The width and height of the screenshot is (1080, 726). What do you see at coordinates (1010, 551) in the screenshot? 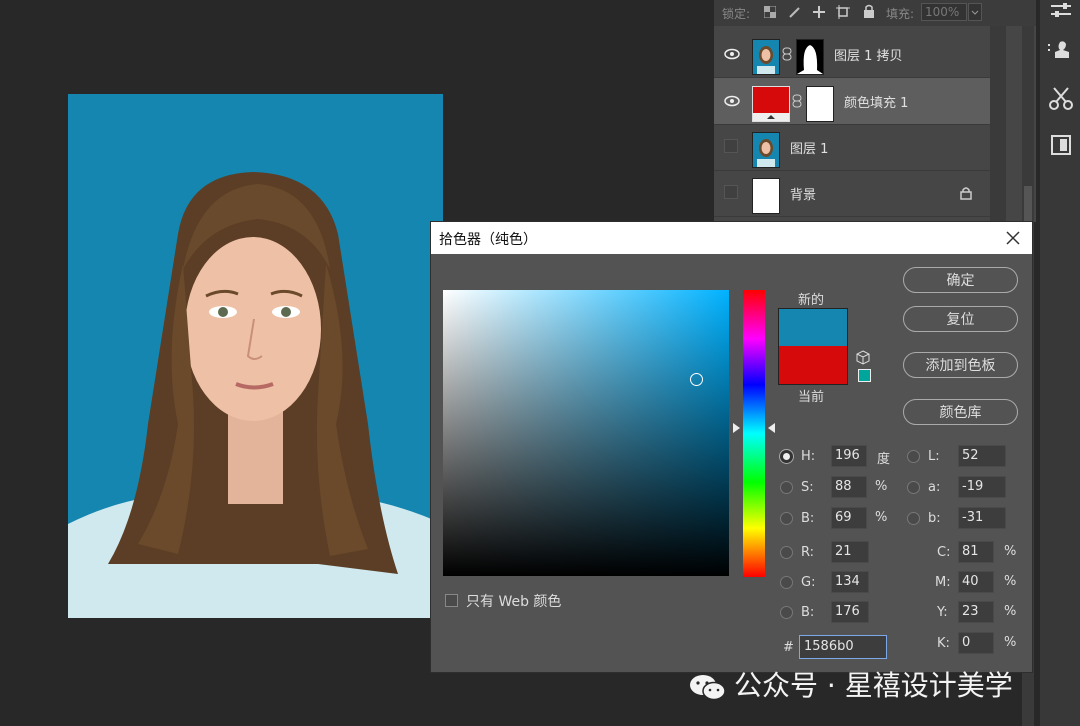
I see `c-unit: %` at bounding box center [1010, 551].